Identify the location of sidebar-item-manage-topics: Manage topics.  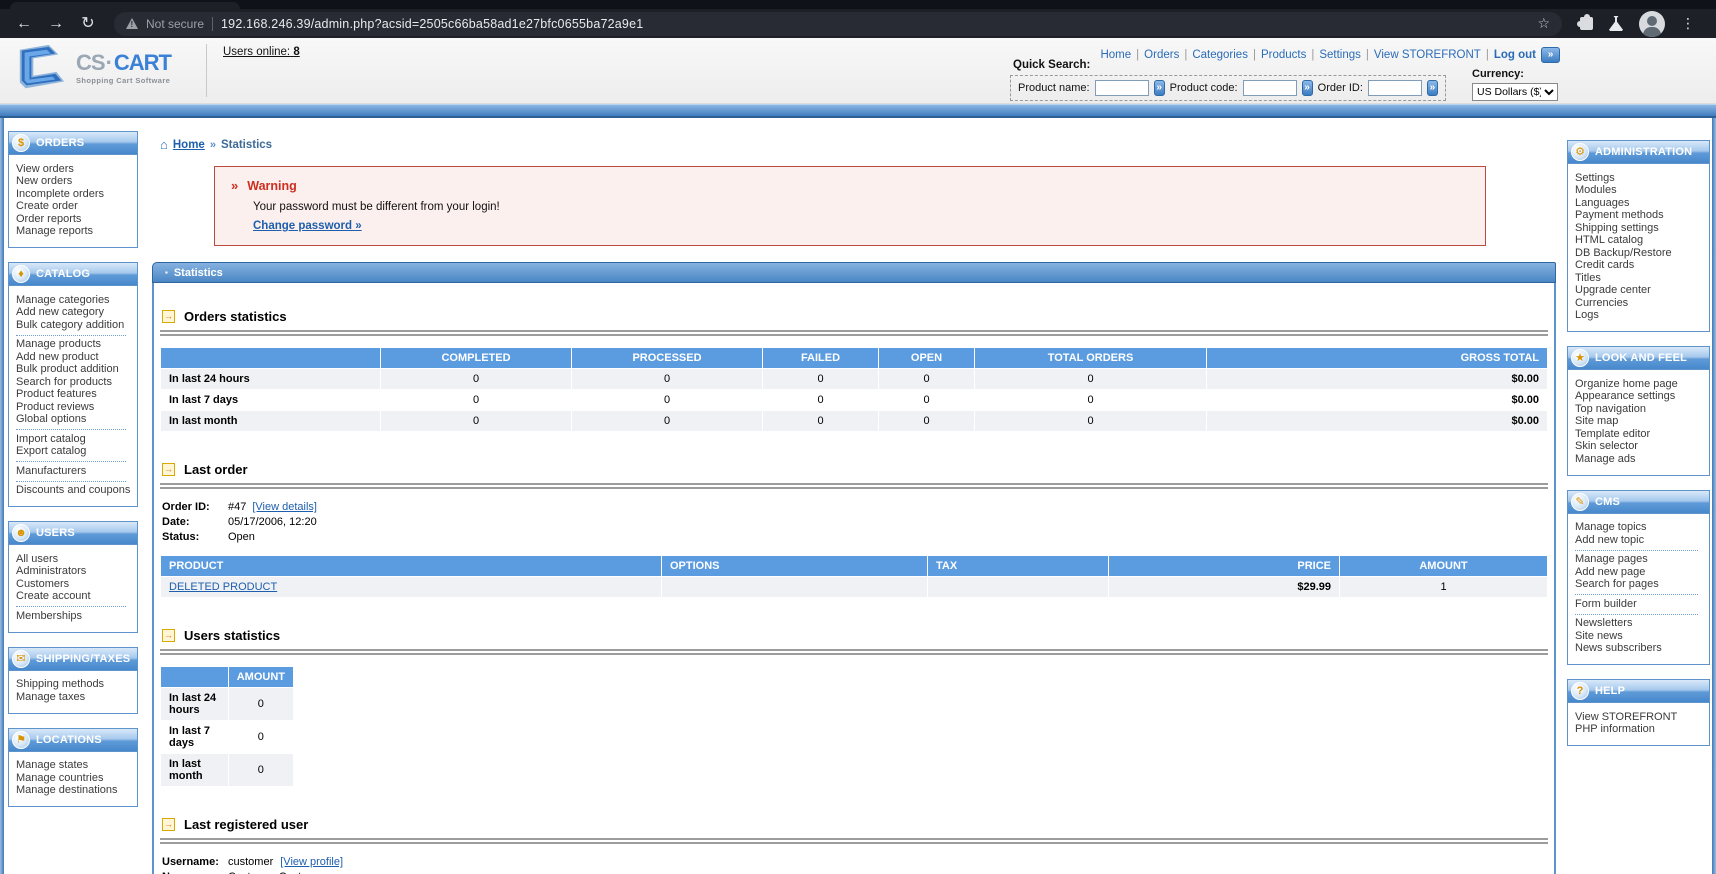
(1640, 528).